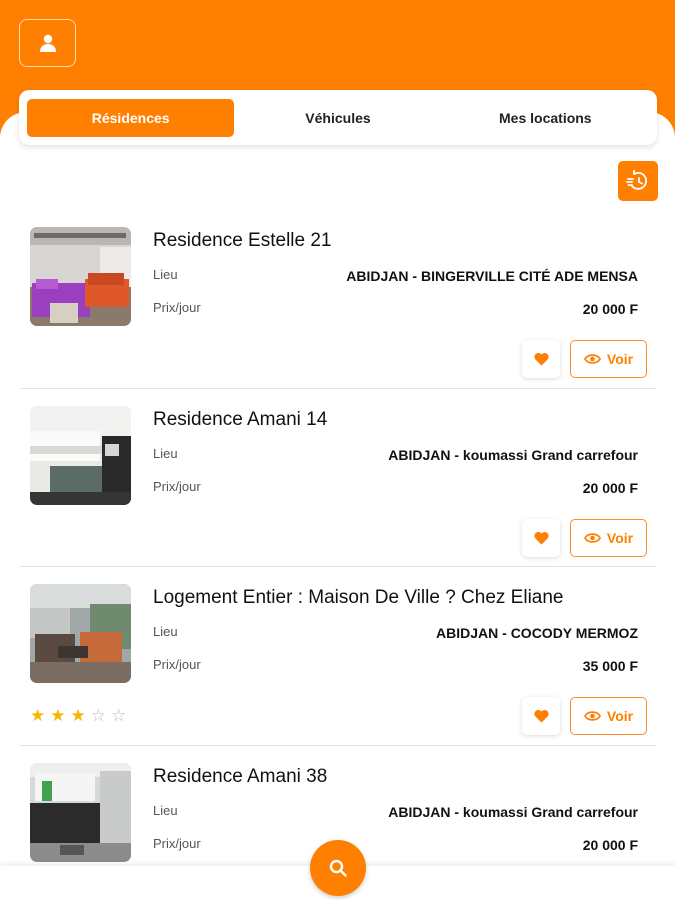 This screenshot has width=675, height=900. What do you see at coordinates (610, 666) in the screenshot?
I see `price-value: 35 000 F` at bounding box center [610, 666].